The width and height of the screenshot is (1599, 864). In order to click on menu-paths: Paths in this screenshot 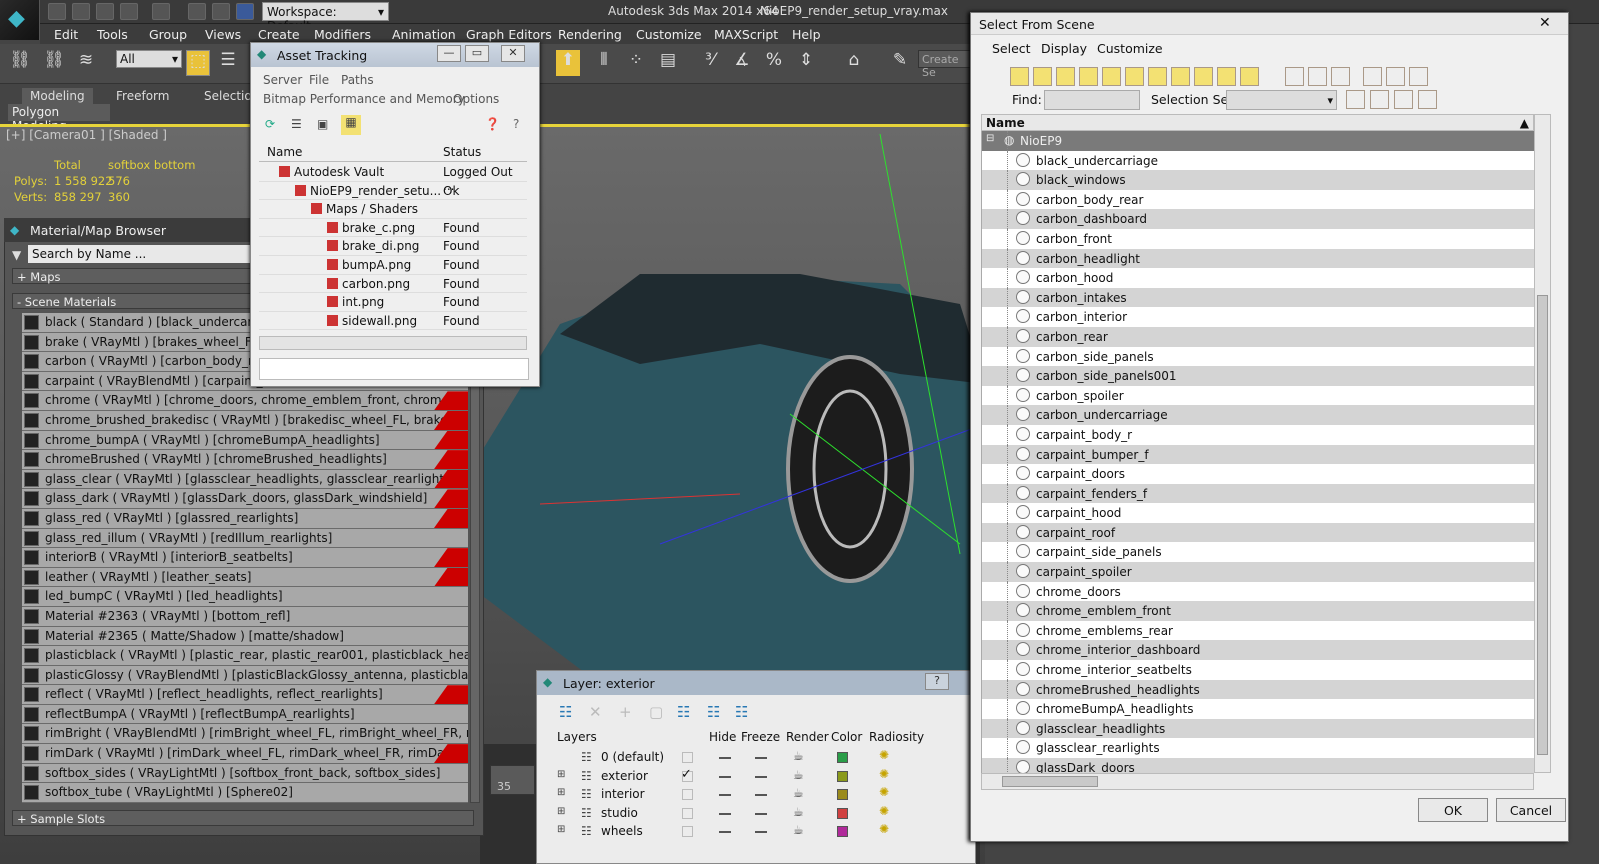, I will do `click(357, 80)`.